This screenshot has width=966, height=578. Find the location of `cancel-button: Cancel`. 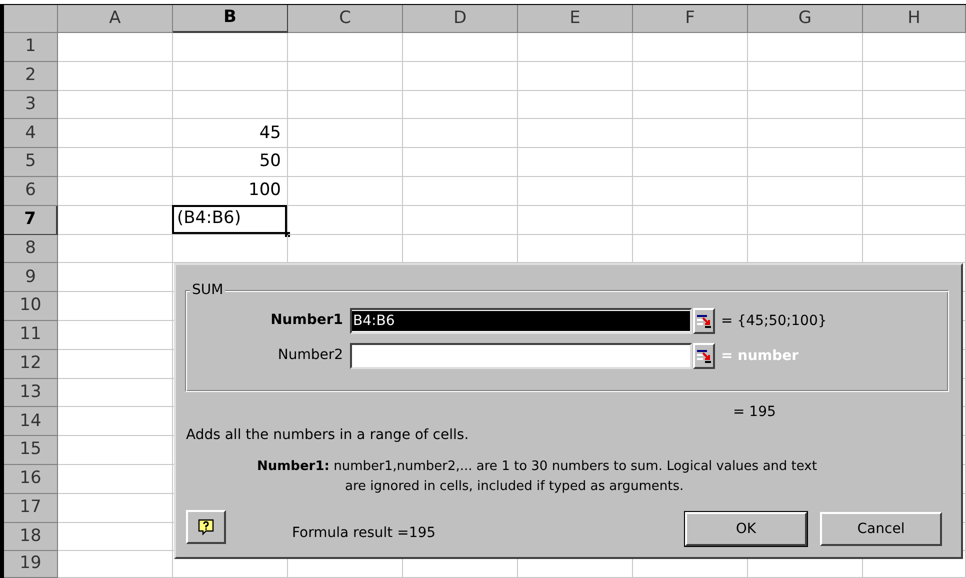

cancel-button: Cancel is located at coordinates (881, 529).